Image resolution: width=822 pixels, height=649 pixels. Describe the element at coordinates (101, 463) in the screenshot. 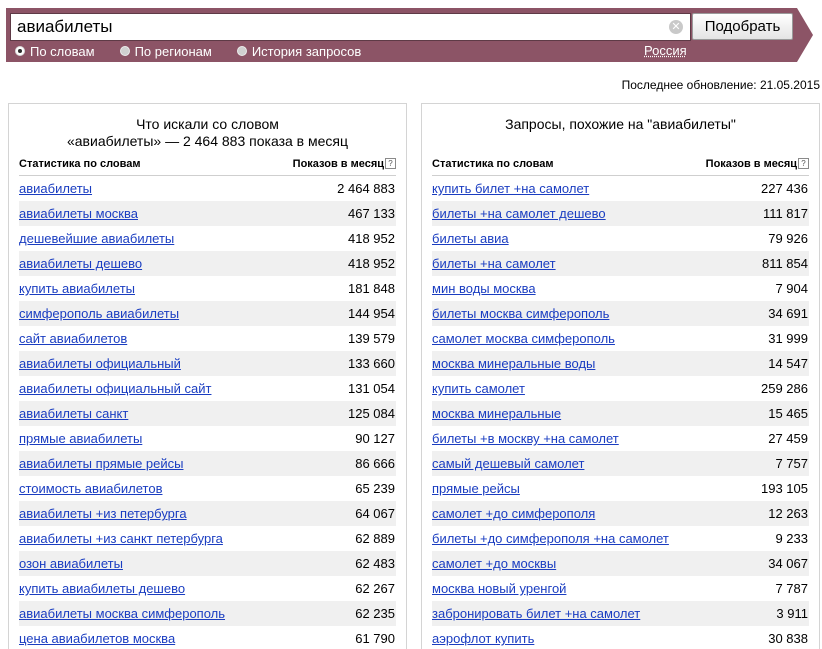

I see `phrase-link: авиабилеты прямые рейсы` at that location.